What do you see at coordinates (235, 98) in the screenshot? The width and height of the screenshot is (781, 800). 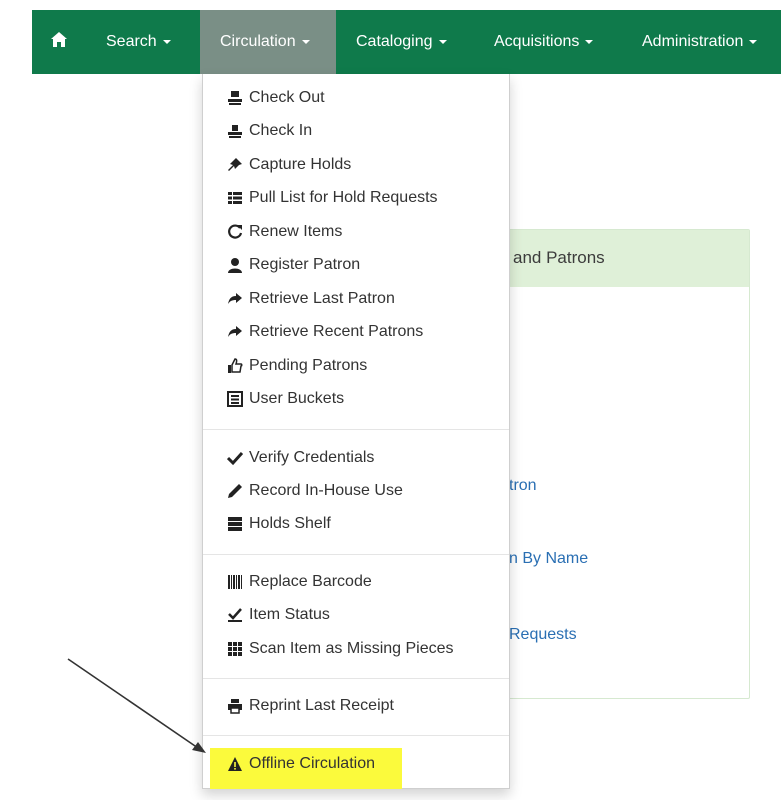 I see `check-out-icon` at bounding box center [235, 98].